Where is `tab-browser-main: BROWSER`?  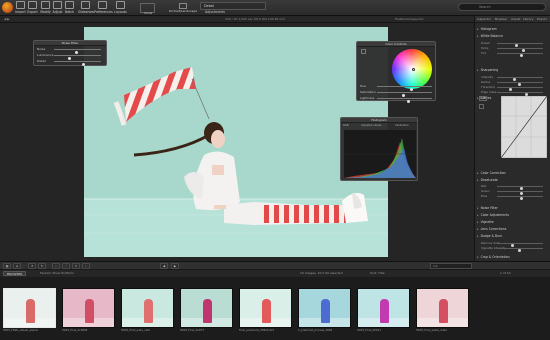
tab-browser-main: BROWSER is located at coordinates (15, 273).